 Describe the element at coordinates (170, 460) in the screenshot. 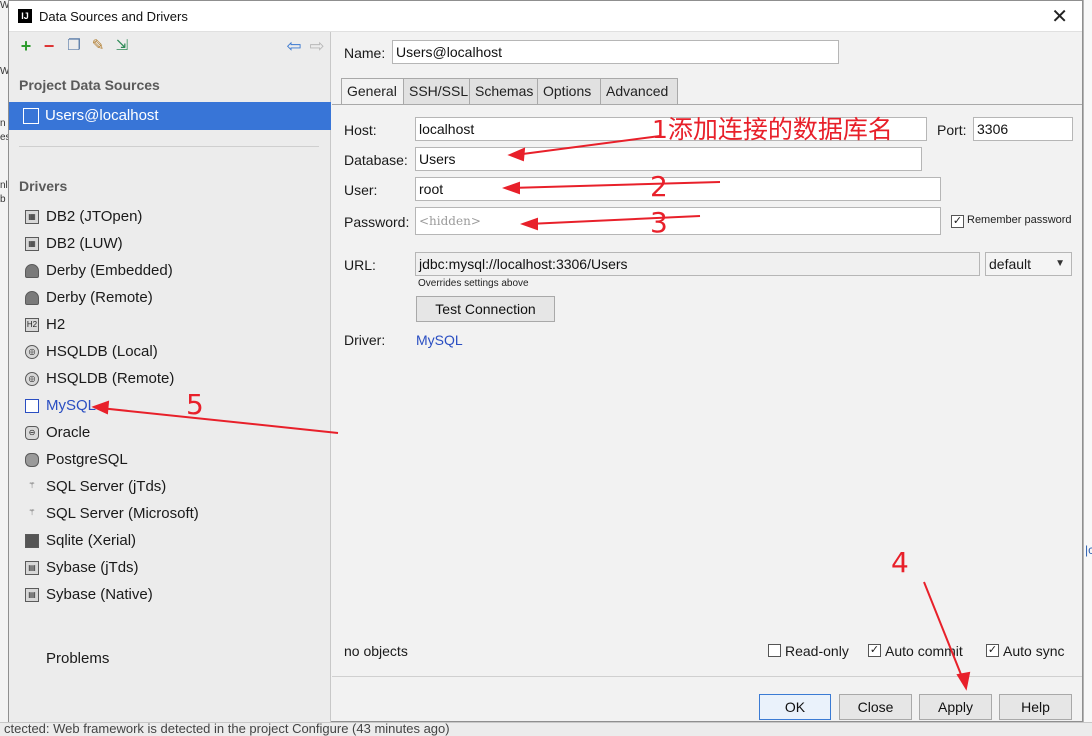

I see `driver-item-postgresql: PostgreSQL` at that location.